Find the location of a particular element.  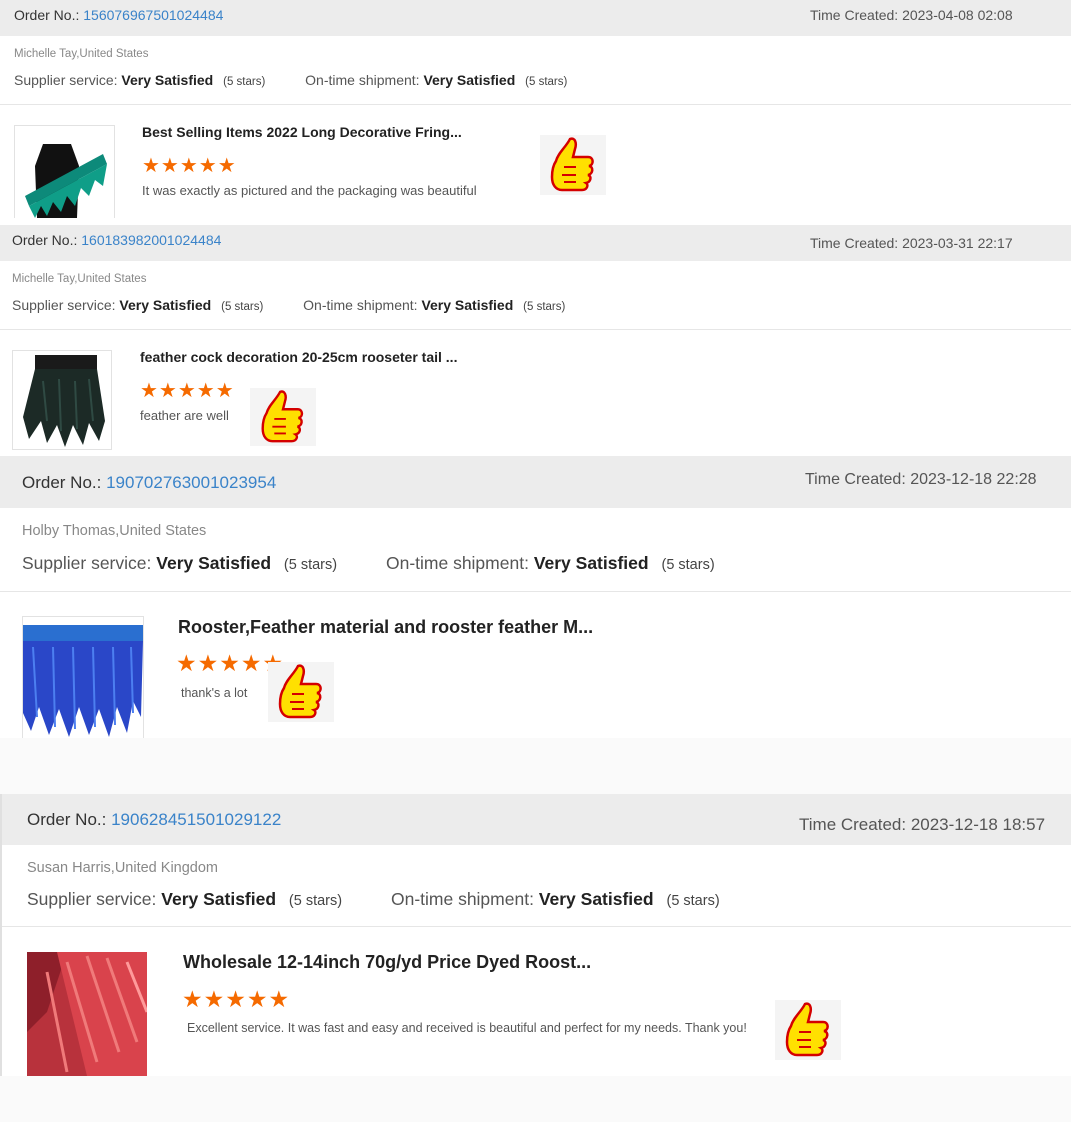

order-no-link: 156076967501024484 is located at coordinates (153, 15).